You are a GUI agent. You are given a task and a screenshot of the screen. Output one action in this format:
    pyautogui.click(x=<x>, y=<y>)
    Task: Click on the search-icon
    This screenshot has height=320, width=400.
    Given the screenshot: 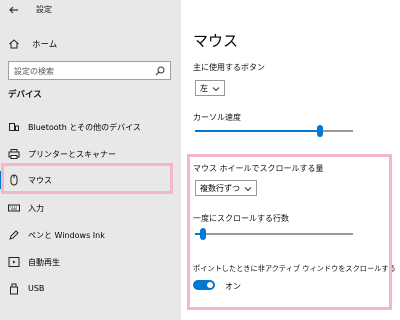 What is the action you would take?
    pyautogui.click(x=160, y=71)
    